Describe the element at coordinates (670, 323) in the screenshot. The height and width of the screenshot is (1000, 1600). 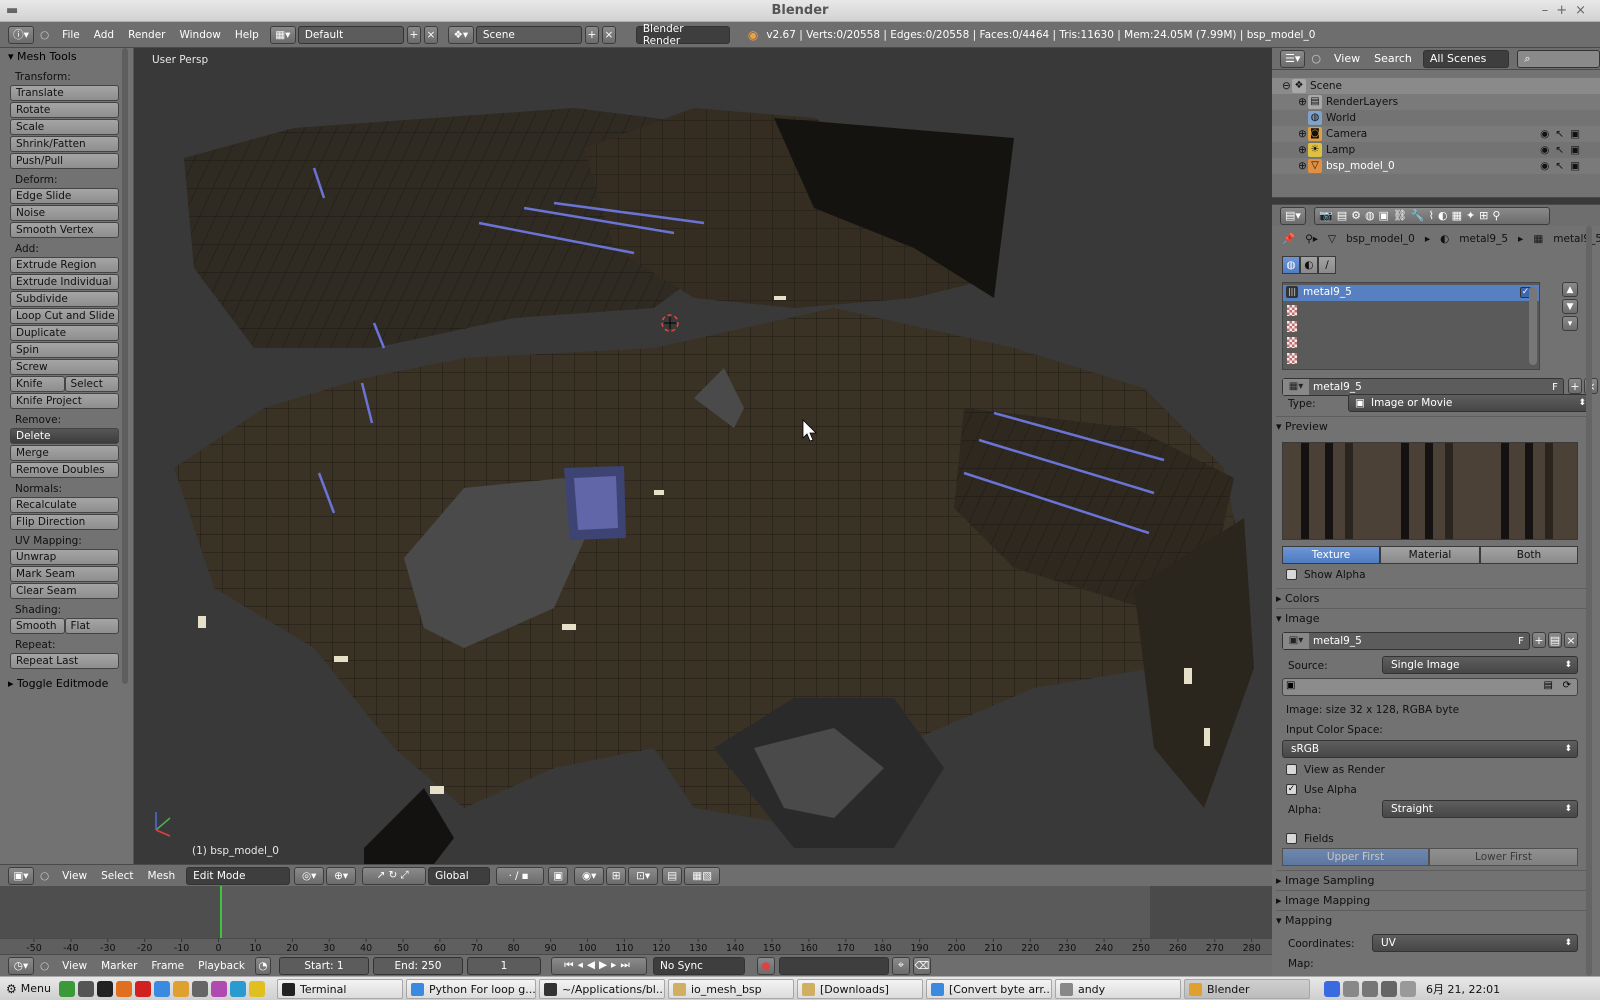
I see `3d-cursor-icon` at that location.